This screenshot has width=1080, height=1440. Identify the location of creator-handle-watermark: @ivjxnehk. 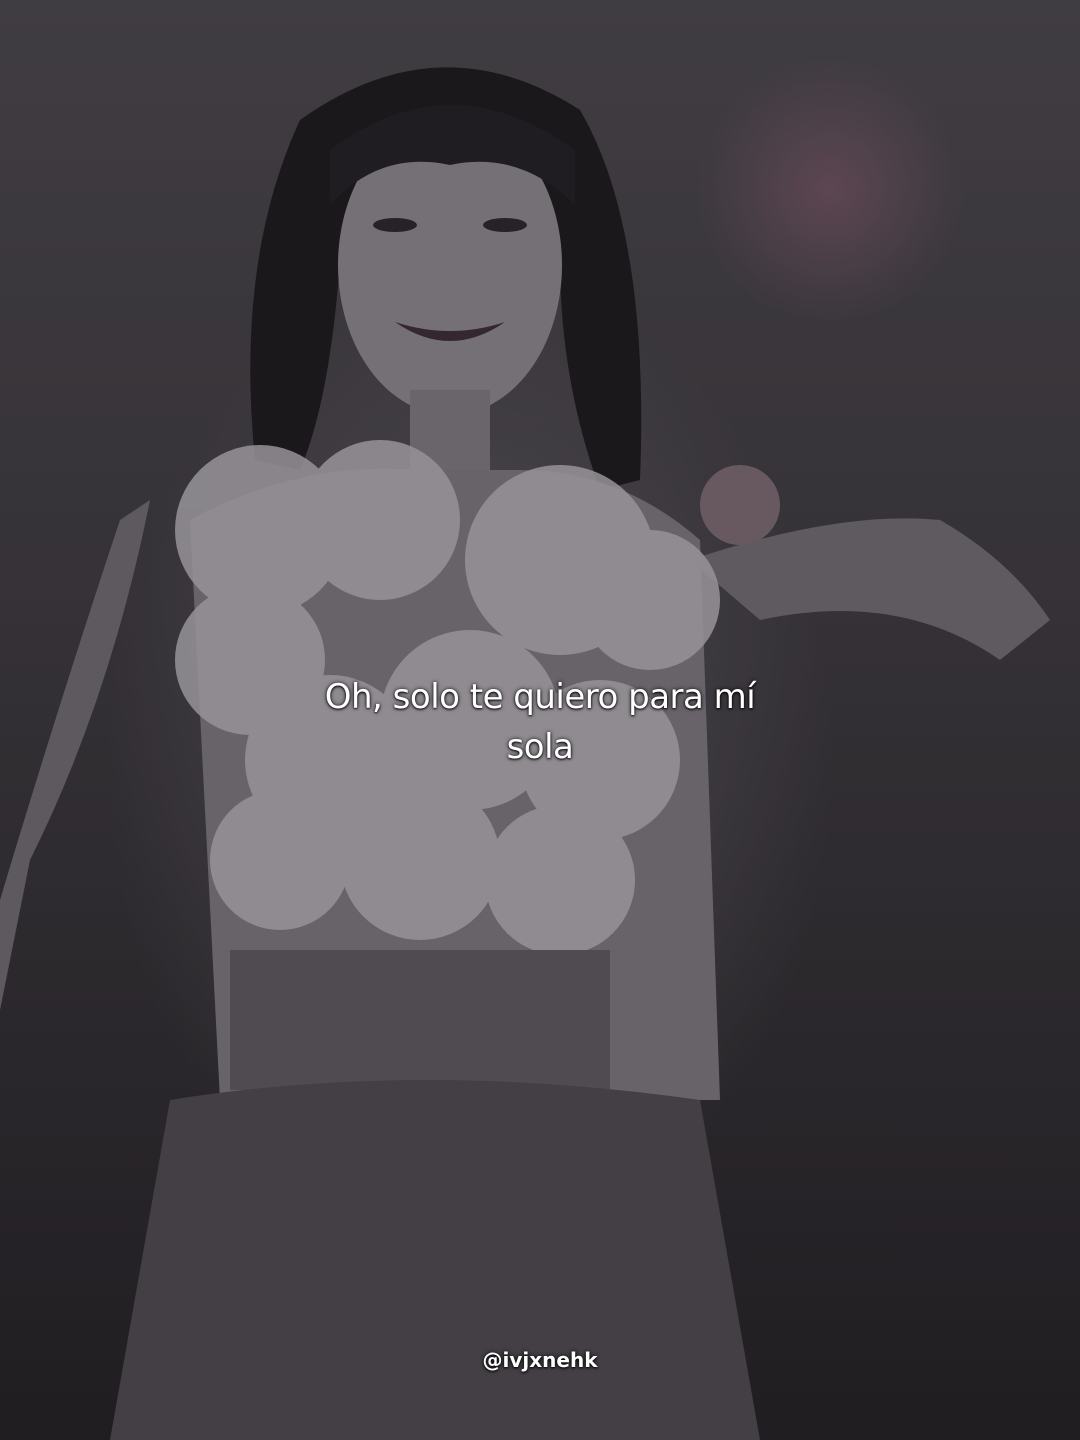
(540, 1360).